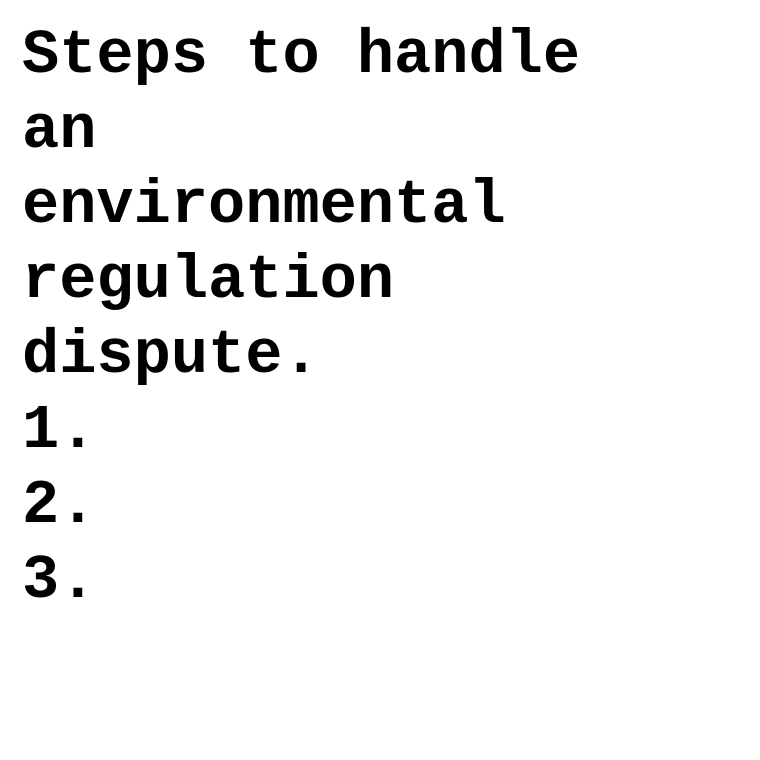 Image resolution: width=760 pixels, height=760 pixels. What do you see at coordinates (171, 355) in the screenshot?
I see `title-line: dispute.` at bounding box center [171, 355].